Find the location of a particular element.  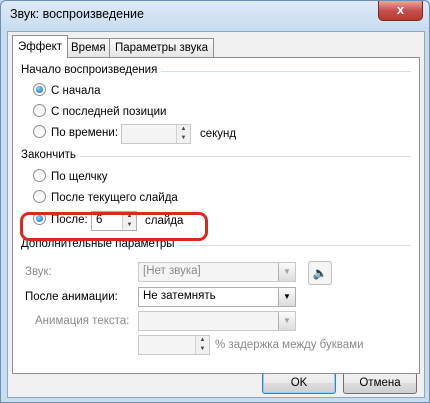

cancel-button: Отмена is located at coordinates (380, 383).